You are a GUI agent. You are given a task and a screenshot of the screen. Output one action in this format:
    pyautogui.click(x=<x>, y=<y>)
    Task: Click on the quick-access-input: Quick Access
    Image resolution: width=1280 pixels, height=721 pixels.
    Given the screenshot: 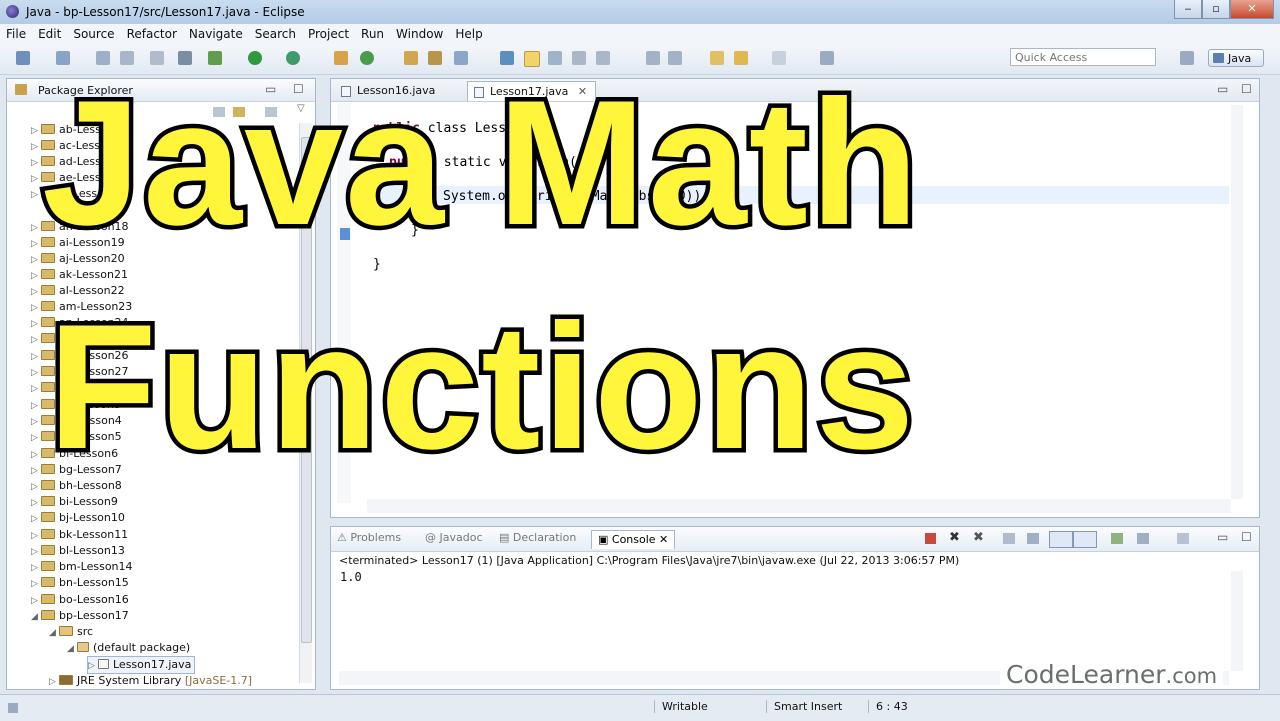 What is the action you would take?
    pyautogui.click(x=1083, y=57)
    